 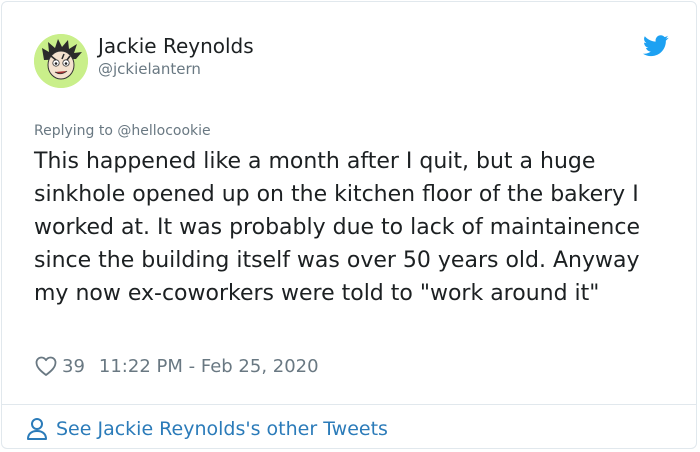 I want to click on replying-to: Replying to @hellocookie, so click(x=122, y=131).